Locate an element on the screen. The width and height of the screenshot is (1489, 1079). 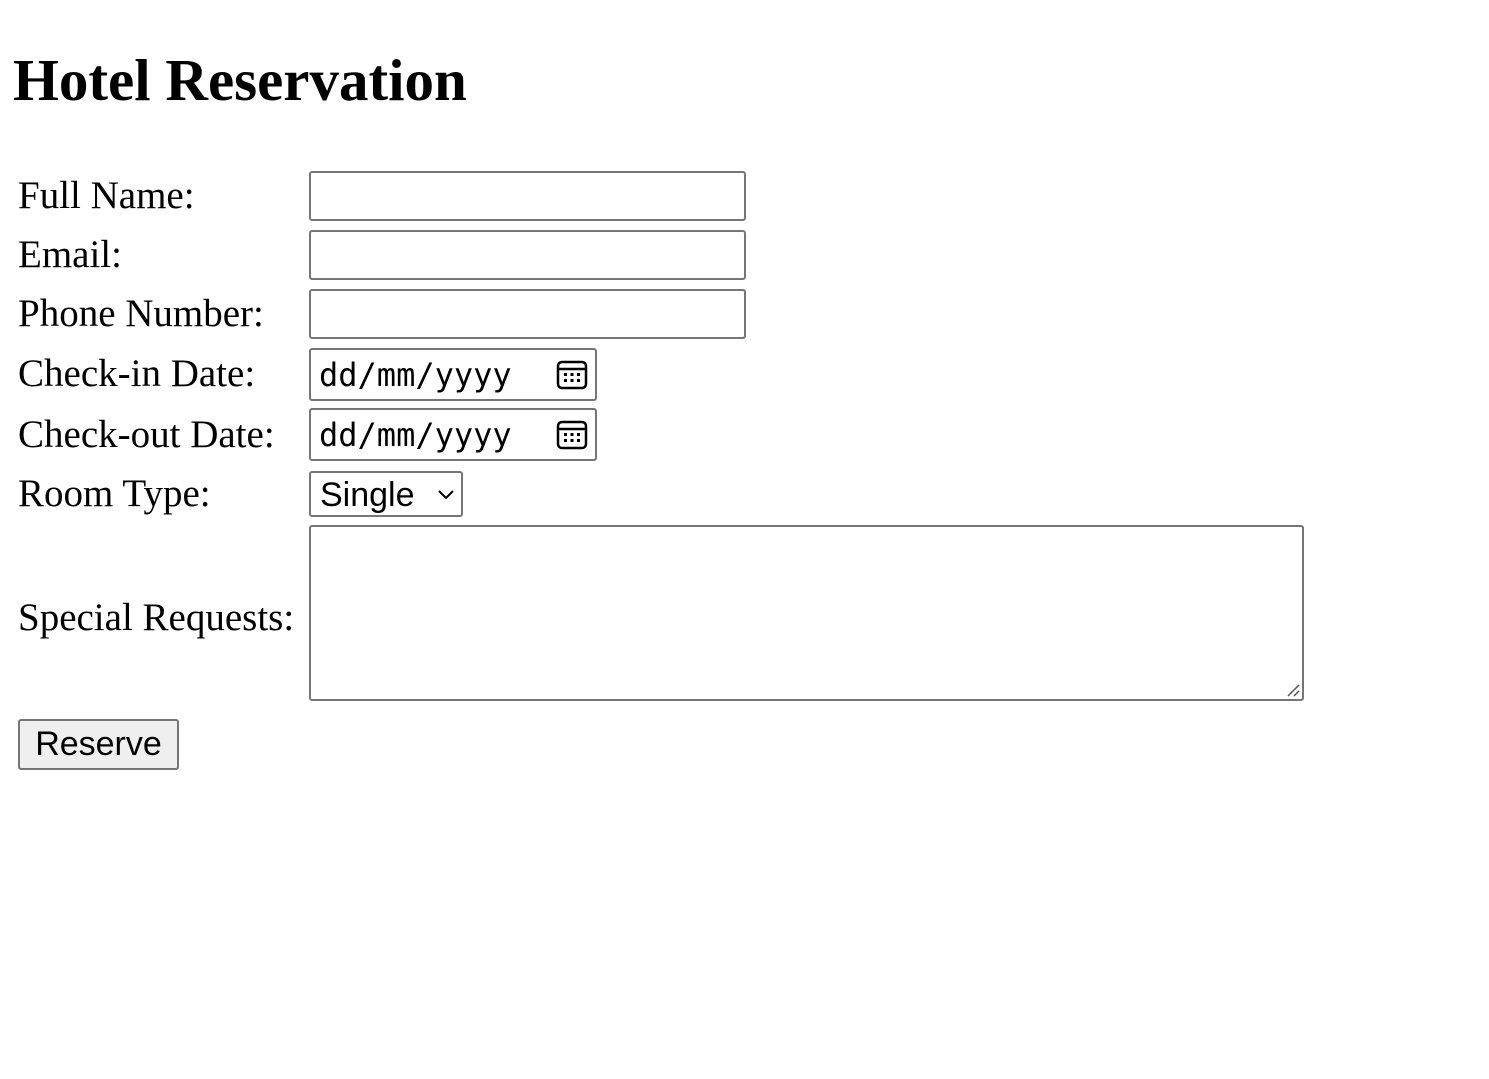
special-requests-label: Special Requests: is located at coordinates (156, 617).